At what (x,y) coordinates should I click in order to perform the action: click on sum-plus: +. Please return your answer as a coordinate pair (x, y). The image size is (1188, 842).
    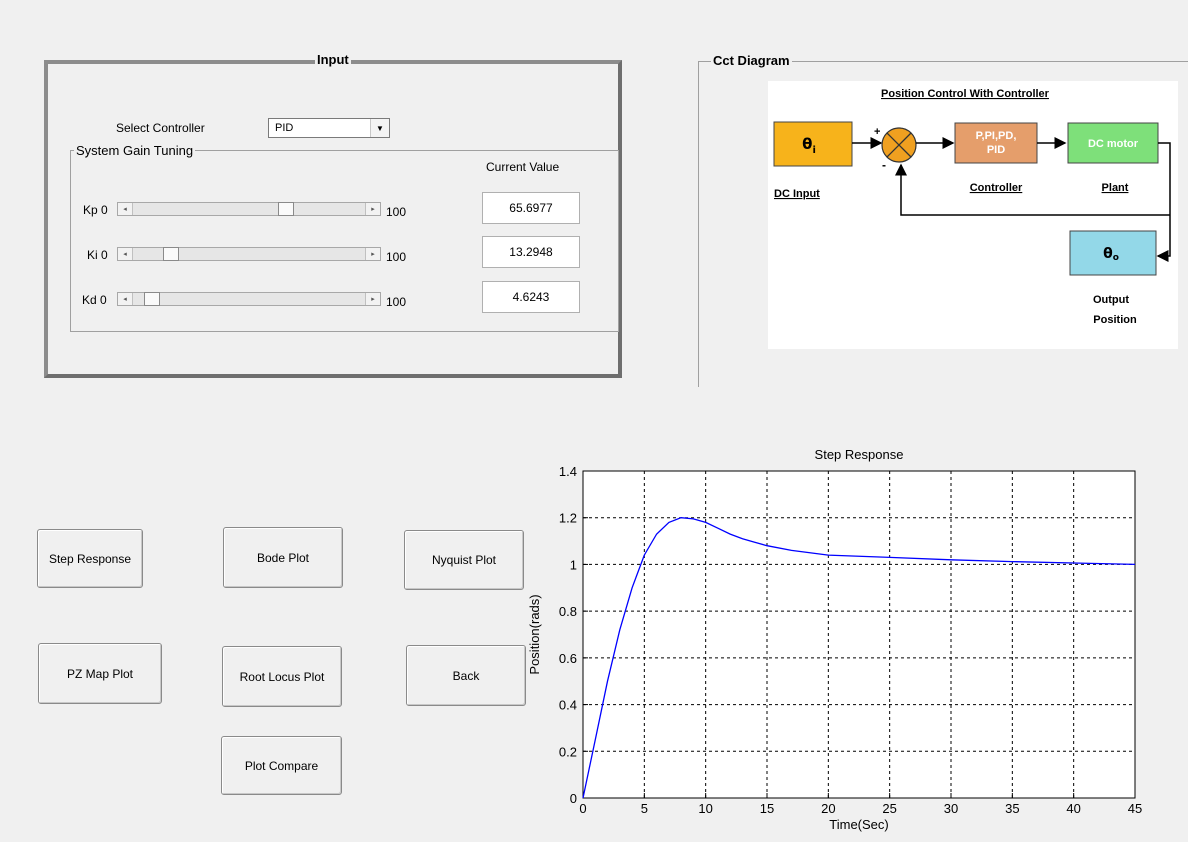
    Looking at the image, I should click on (877, 132).